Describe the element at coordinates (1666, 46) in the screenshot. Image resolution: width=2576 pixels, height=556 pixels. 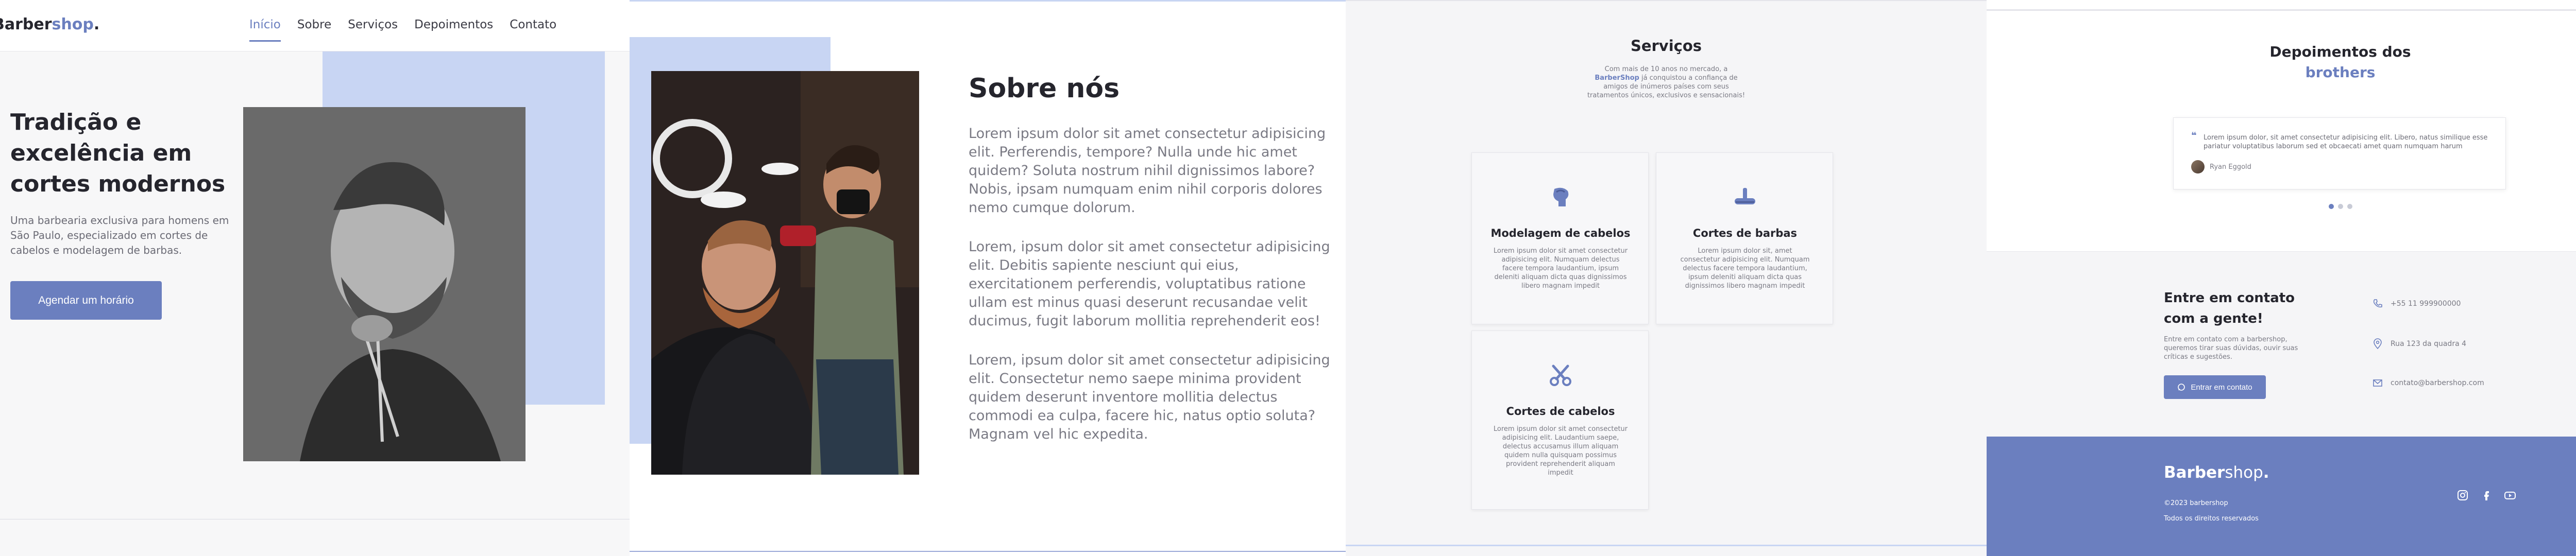
I see `services-title: Serviços` at that location.